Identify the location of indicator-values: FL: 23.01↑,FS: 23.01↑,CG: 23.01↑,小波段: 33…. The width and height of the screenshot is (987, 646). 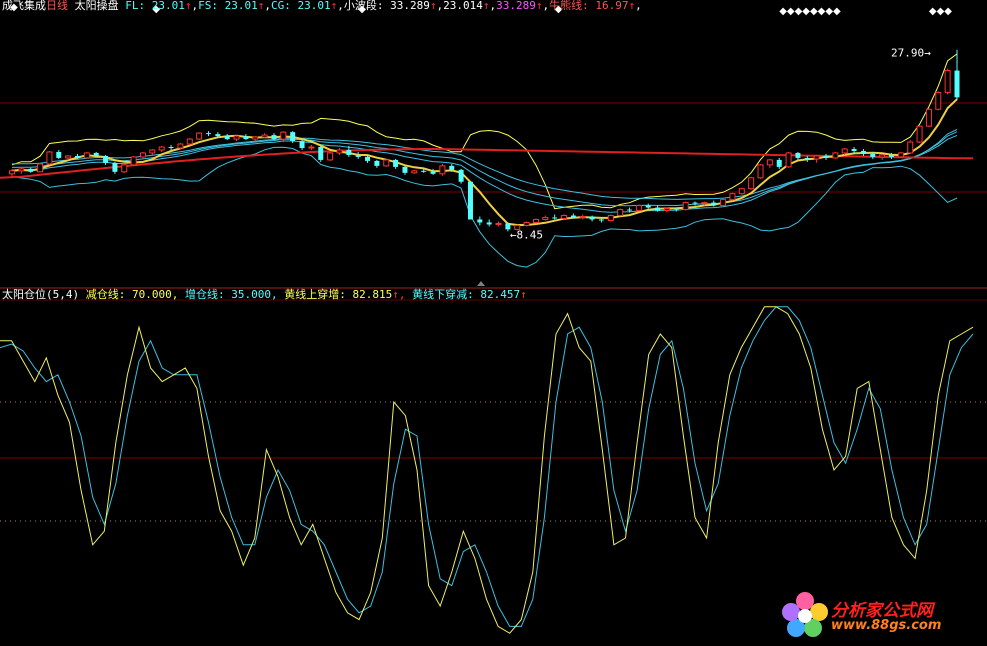
(383, 6).